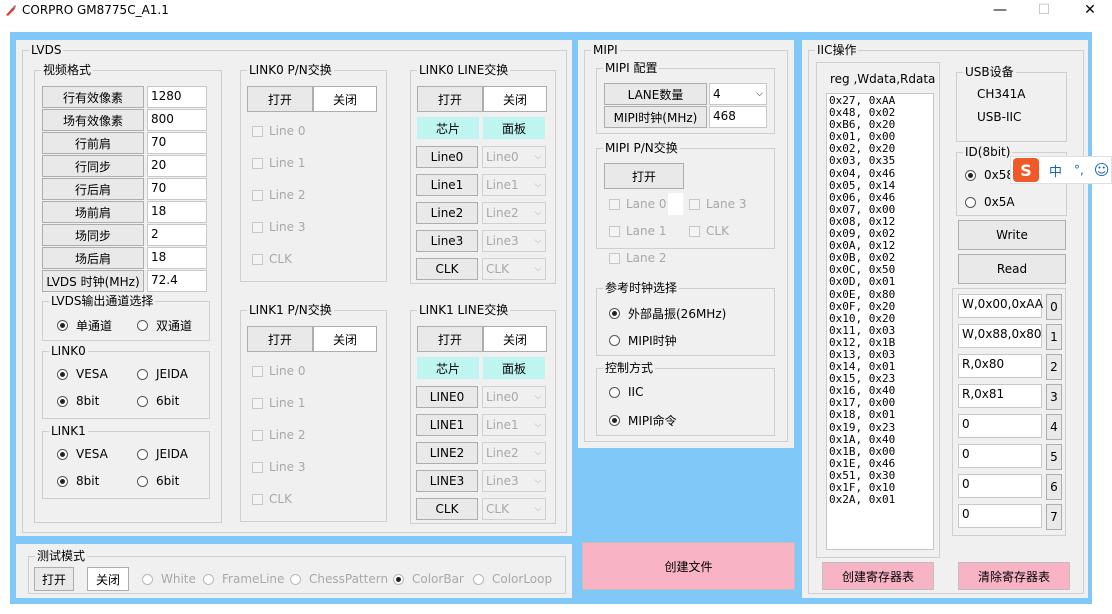  I want to click on register-entry: 0x1A, 0x40, so click(880, 439).